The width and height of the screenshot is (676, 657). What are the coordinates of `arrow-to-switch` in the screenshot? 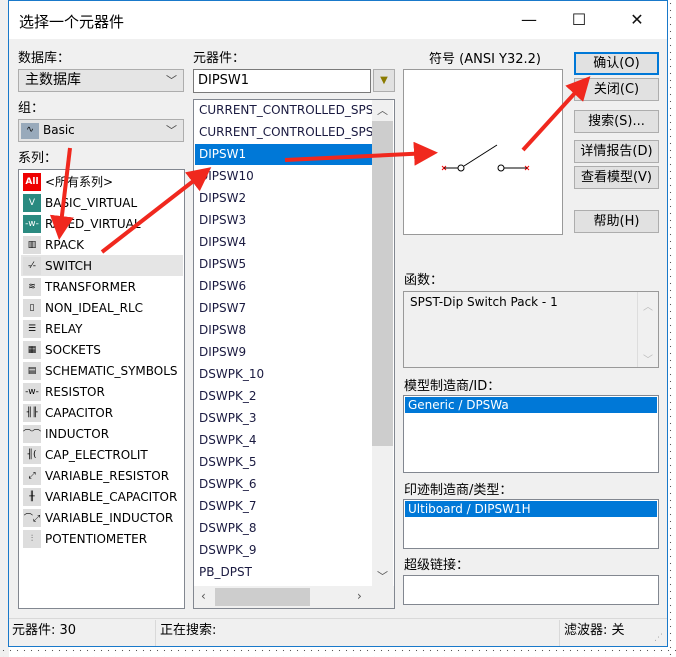 It's located at (61, 193).